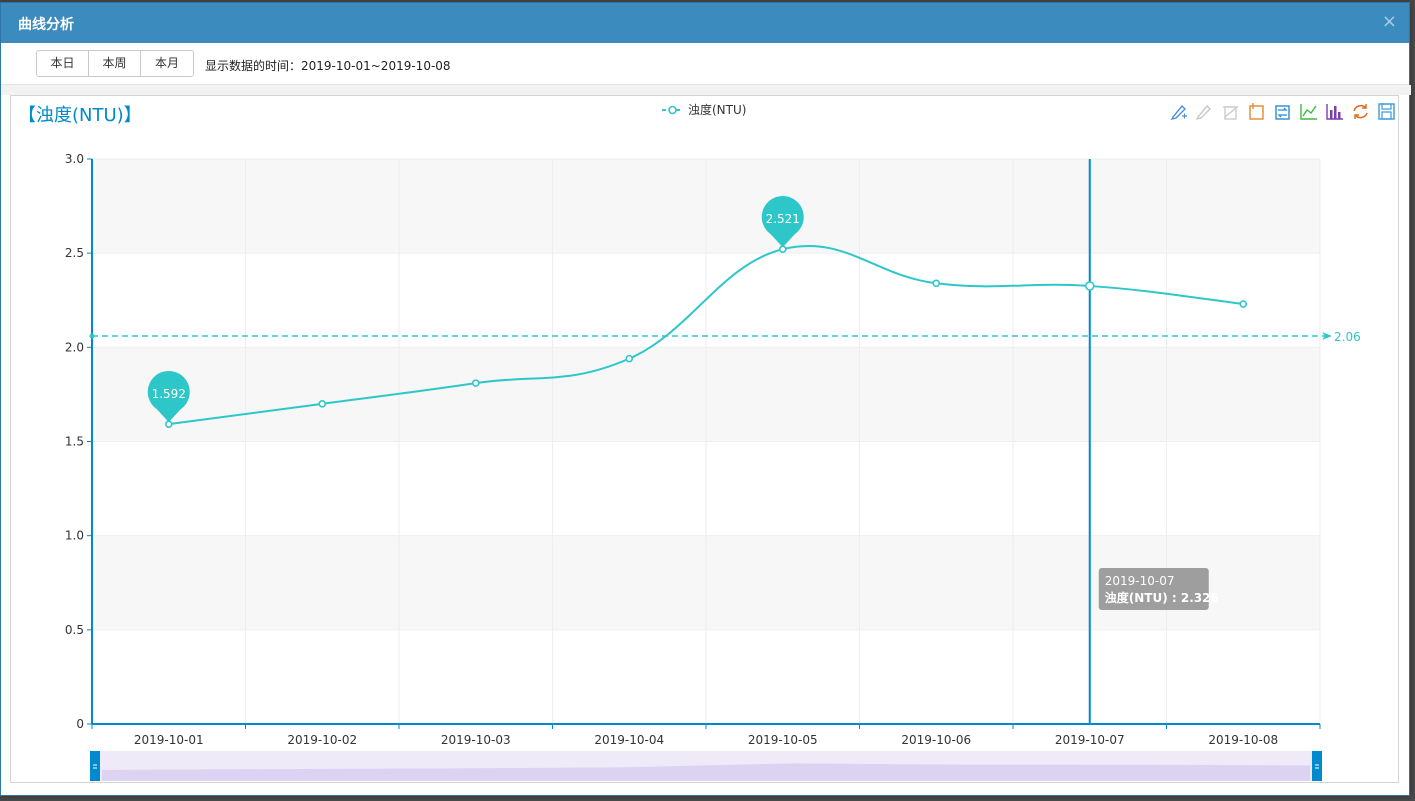 The image size is (1415, 801). What do you see at coordinates (1203, 112) in the screenshot?
I see `eraser-icon` at bounding box center [1203, 112].